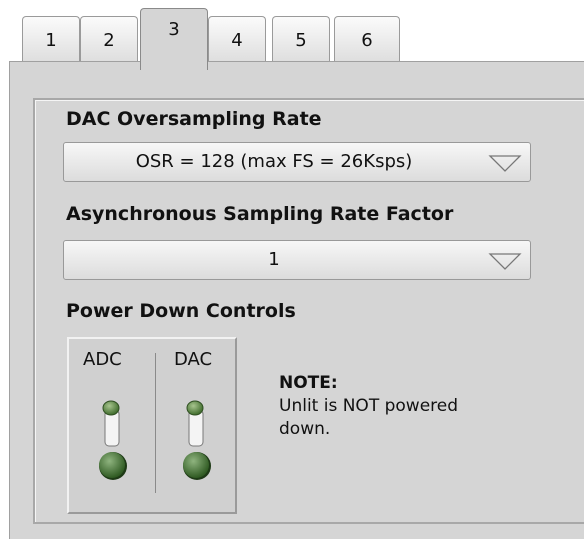  I want to click on note-title: NOTE:, so click(308, 383).